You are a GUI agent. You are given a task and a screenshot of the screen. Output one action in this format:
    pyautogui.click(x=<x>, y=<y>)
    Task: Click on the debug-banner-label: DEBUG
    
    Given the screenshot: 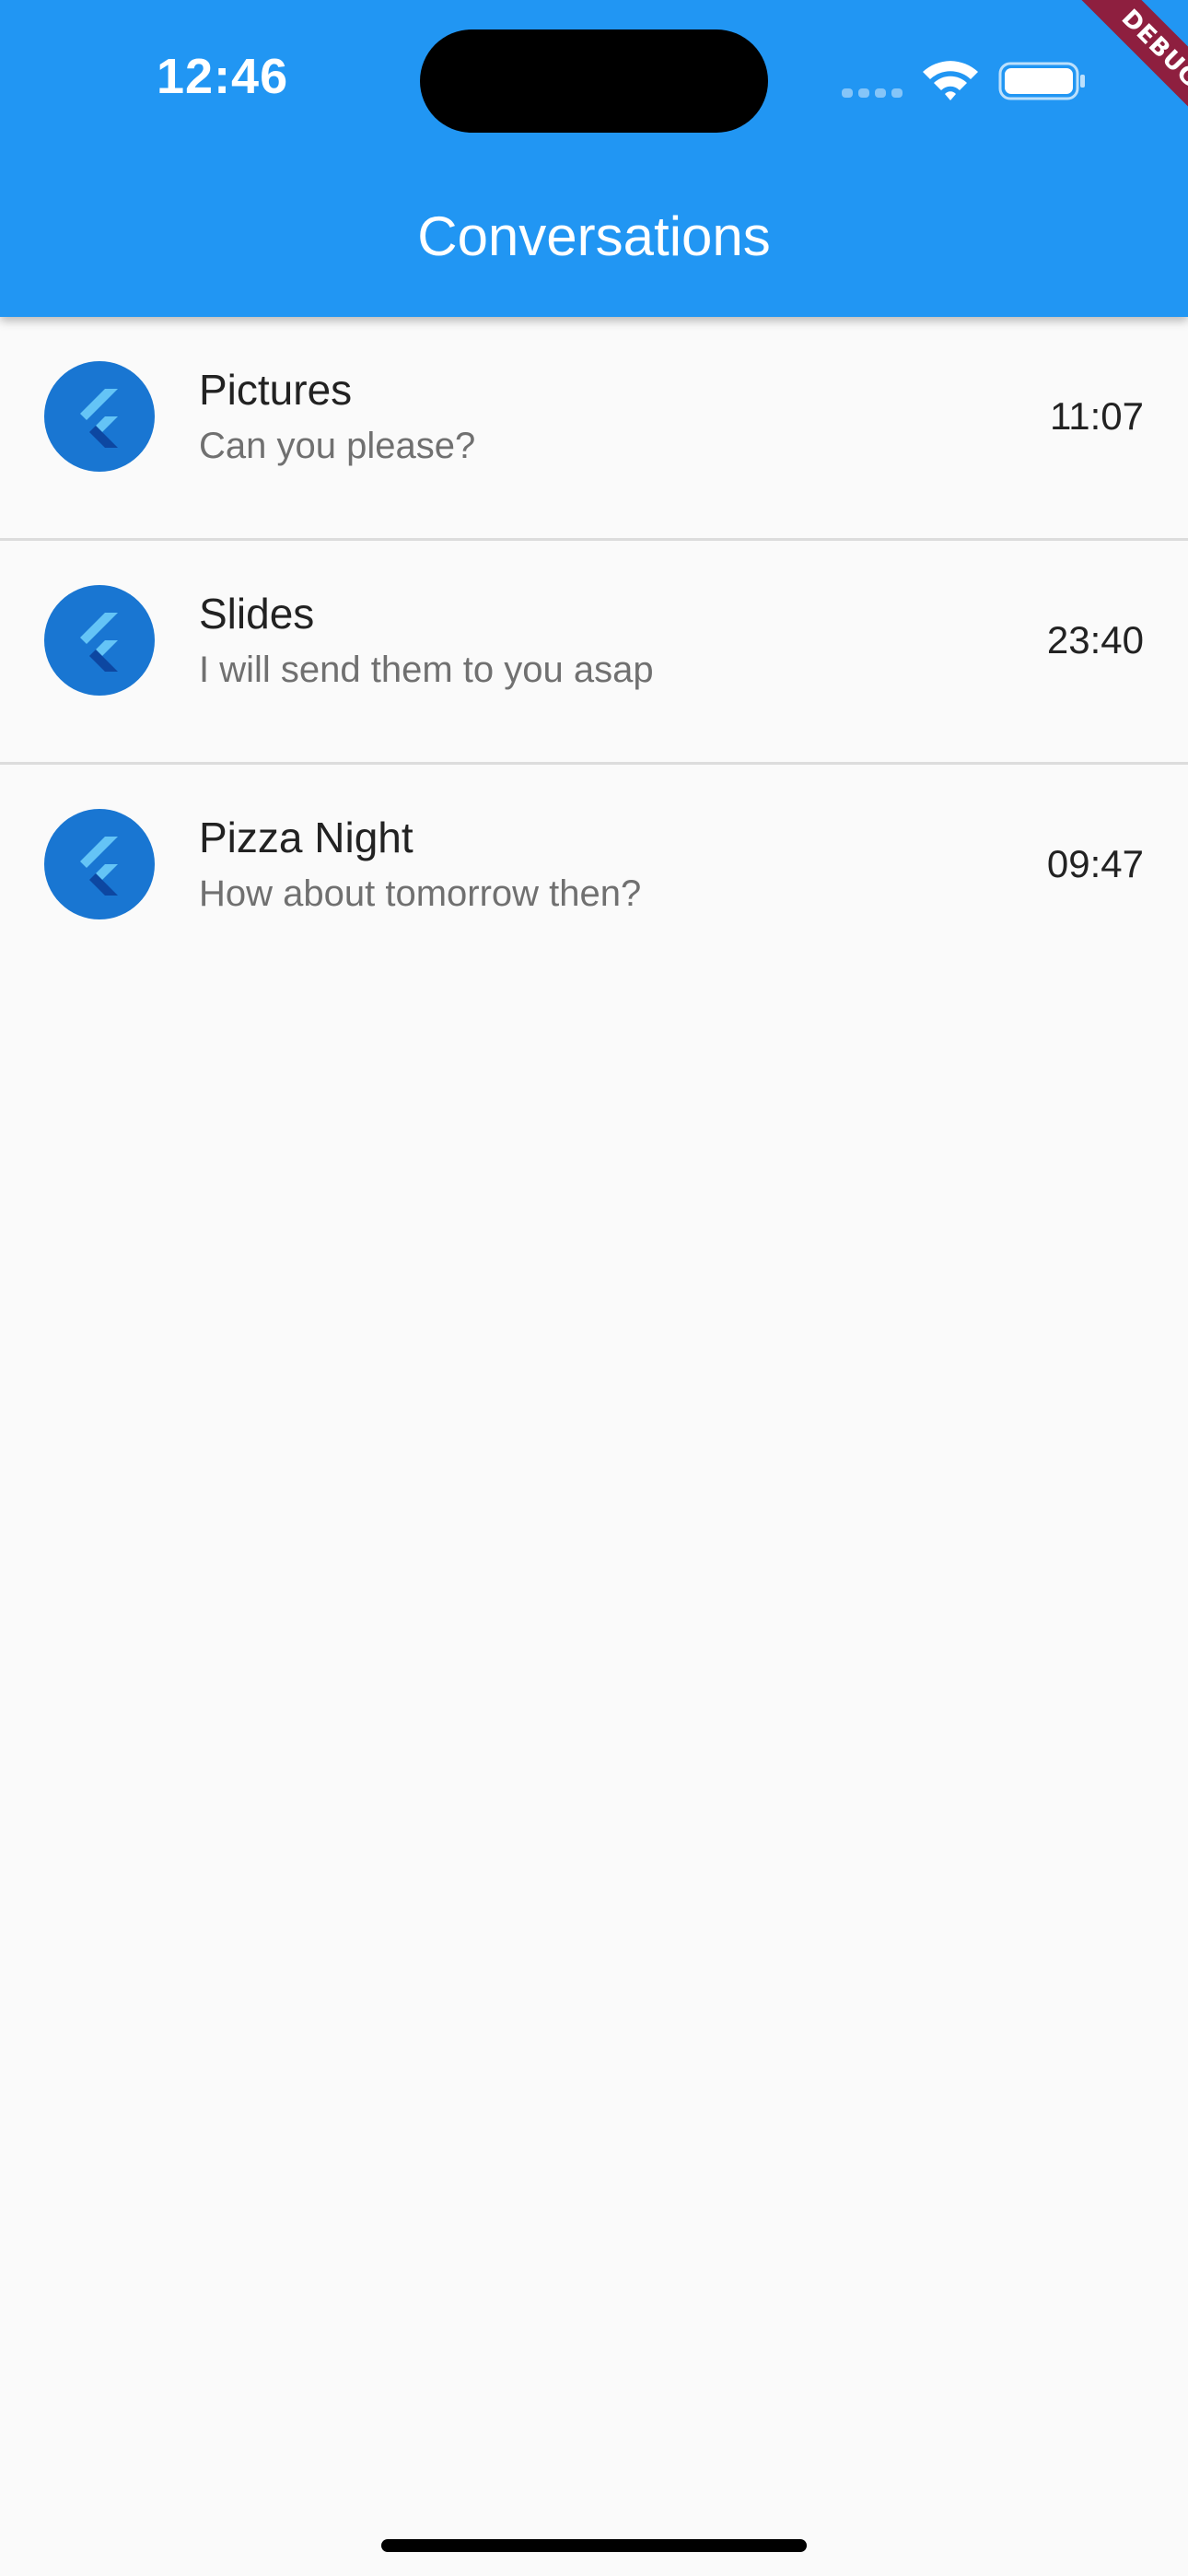 What is the action you would take?
    pyautogui.click(x=1124, y=74)
    